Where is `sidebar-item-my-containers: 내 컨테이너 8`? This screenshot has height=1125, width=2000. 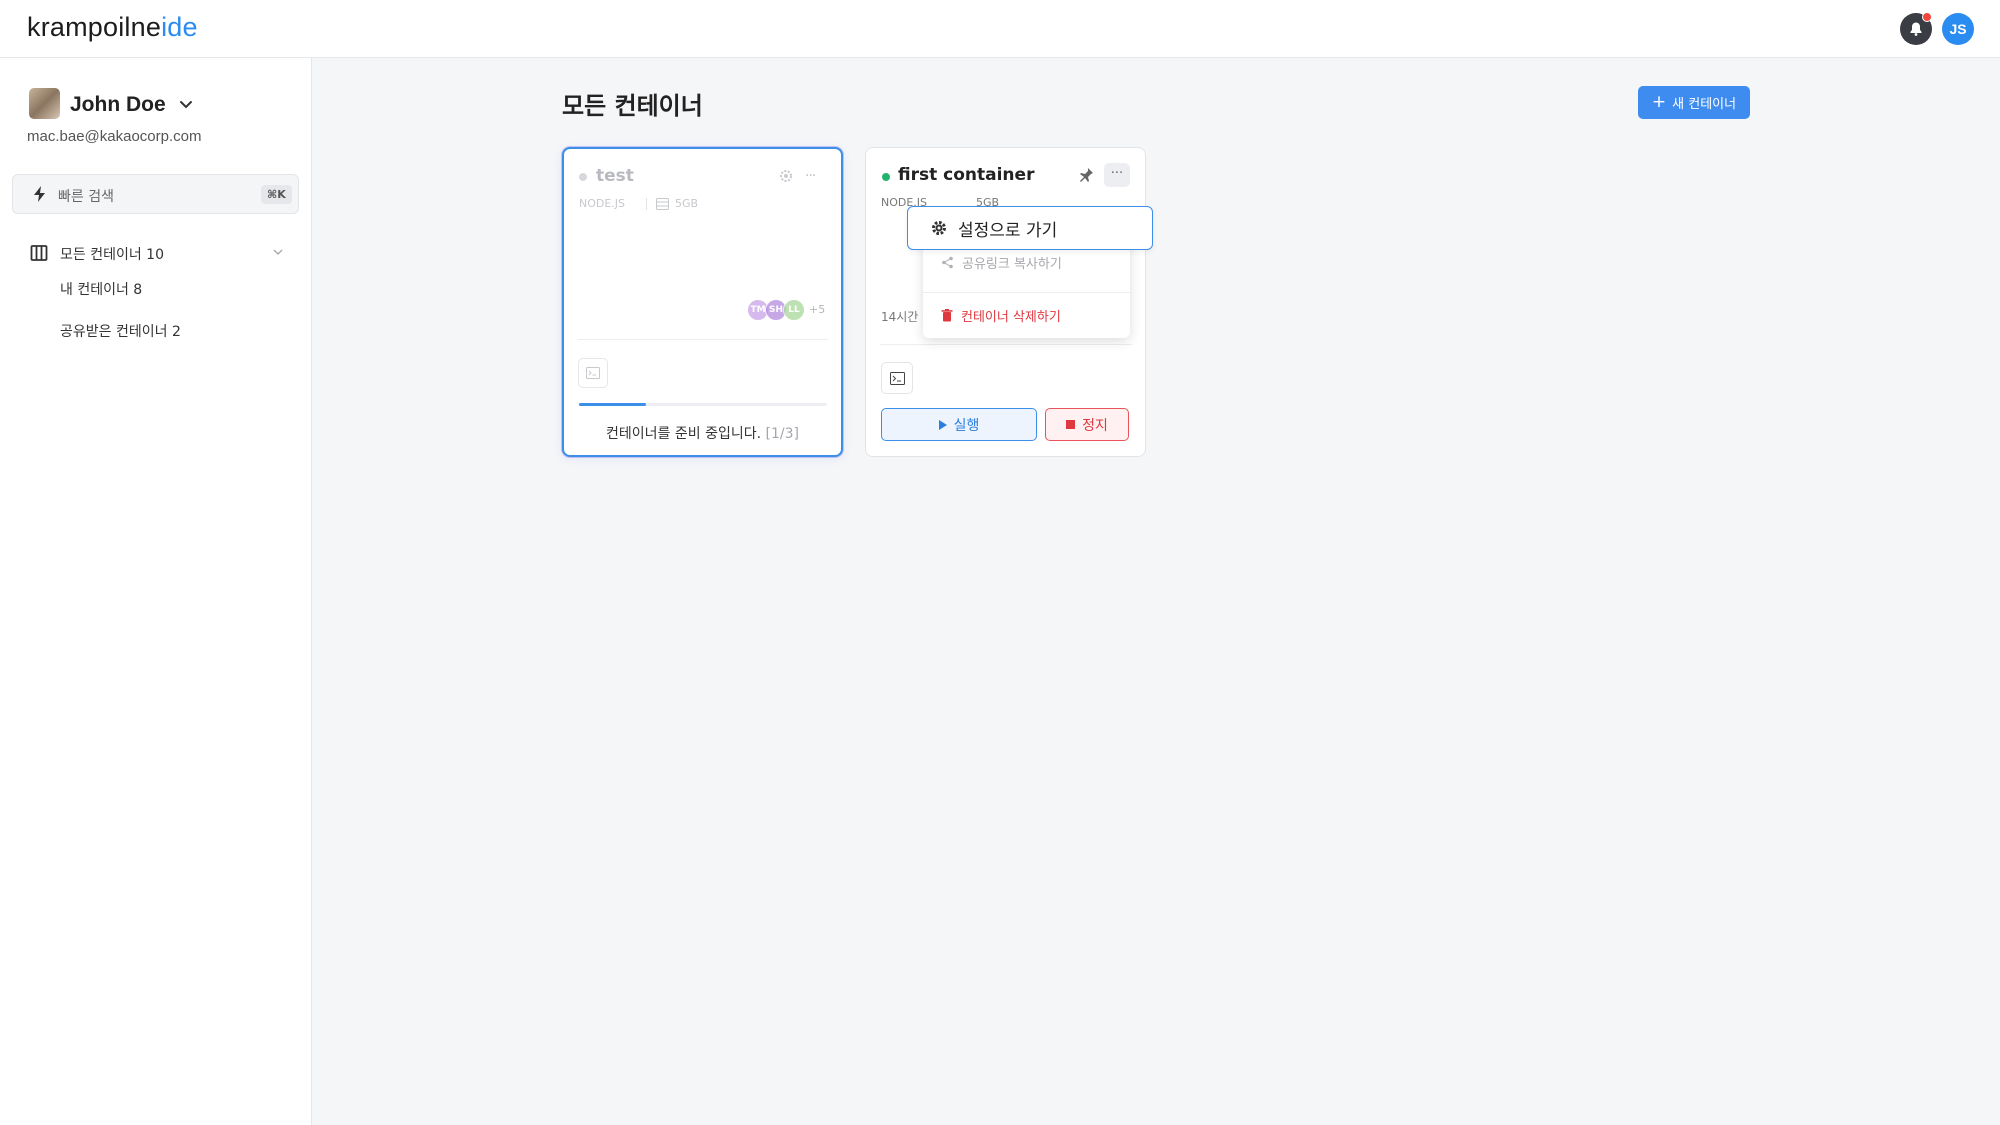
sidebar-item-my-containers: 내 컨테이너 8 is located at coordinates (101, 289).